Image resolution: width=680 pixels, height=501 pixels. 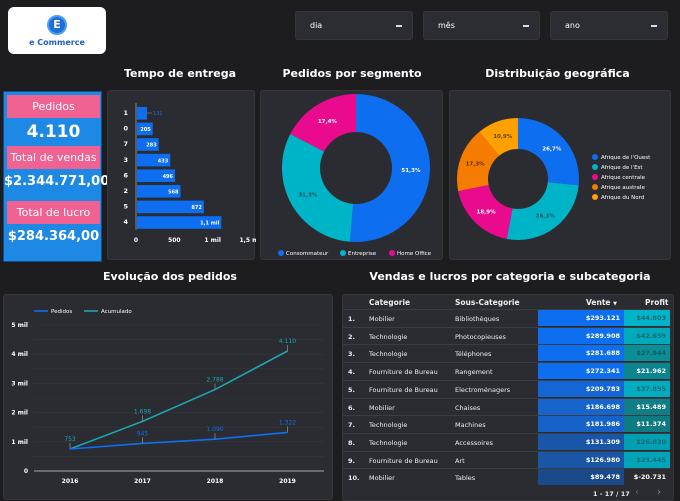 What do you see at coordinates (647, 477) in the screenshot?
I see `cell-profit: $-20.731` at bounding box center [647, 477].